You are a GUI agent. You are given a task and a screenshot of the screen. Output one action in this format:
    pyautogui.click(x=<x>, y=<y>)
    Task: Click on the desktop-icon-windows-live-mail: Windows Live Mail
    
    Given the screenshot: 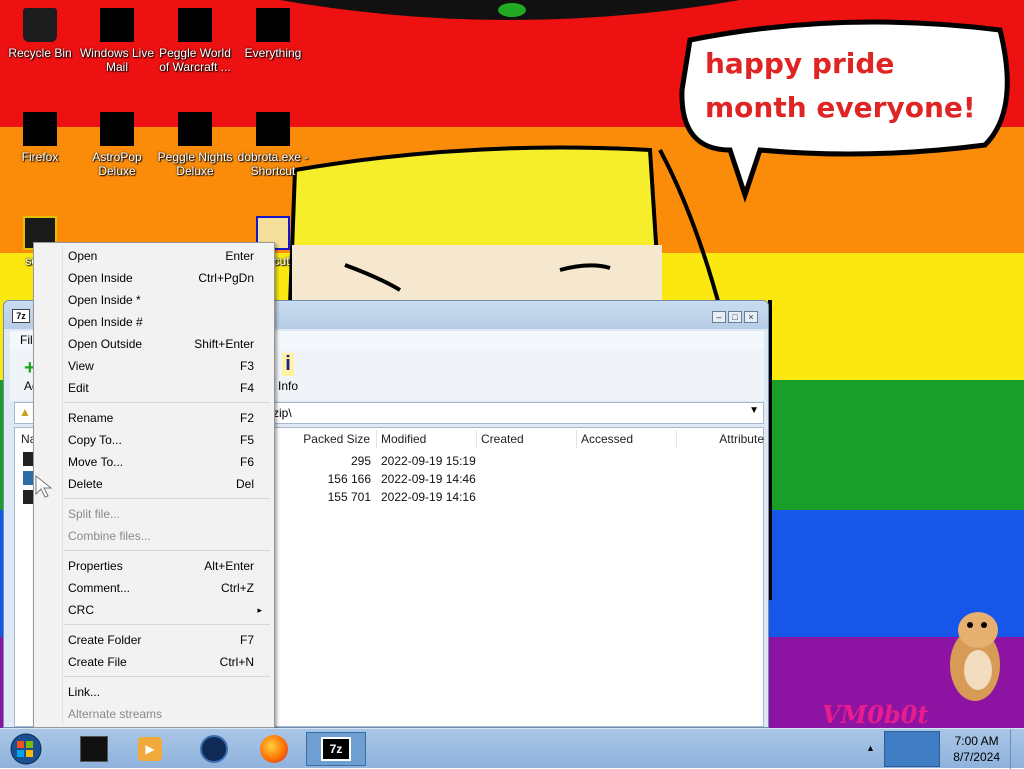 What is the action you would take?
    pyautogui.click(x=117, y=41)
    